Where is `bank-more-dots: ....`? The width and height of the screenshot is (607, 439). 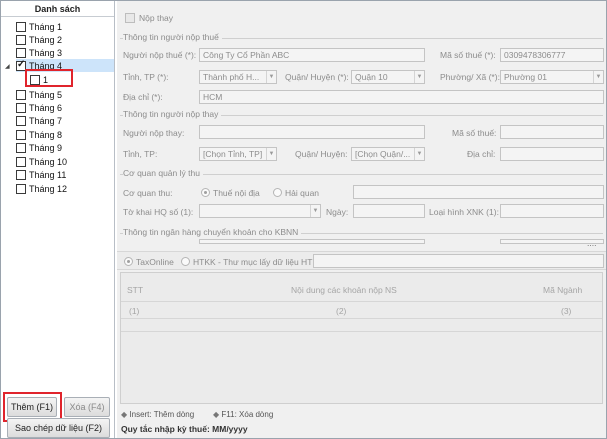
bank-more-dots: .... is located at coordinates (591, 243).